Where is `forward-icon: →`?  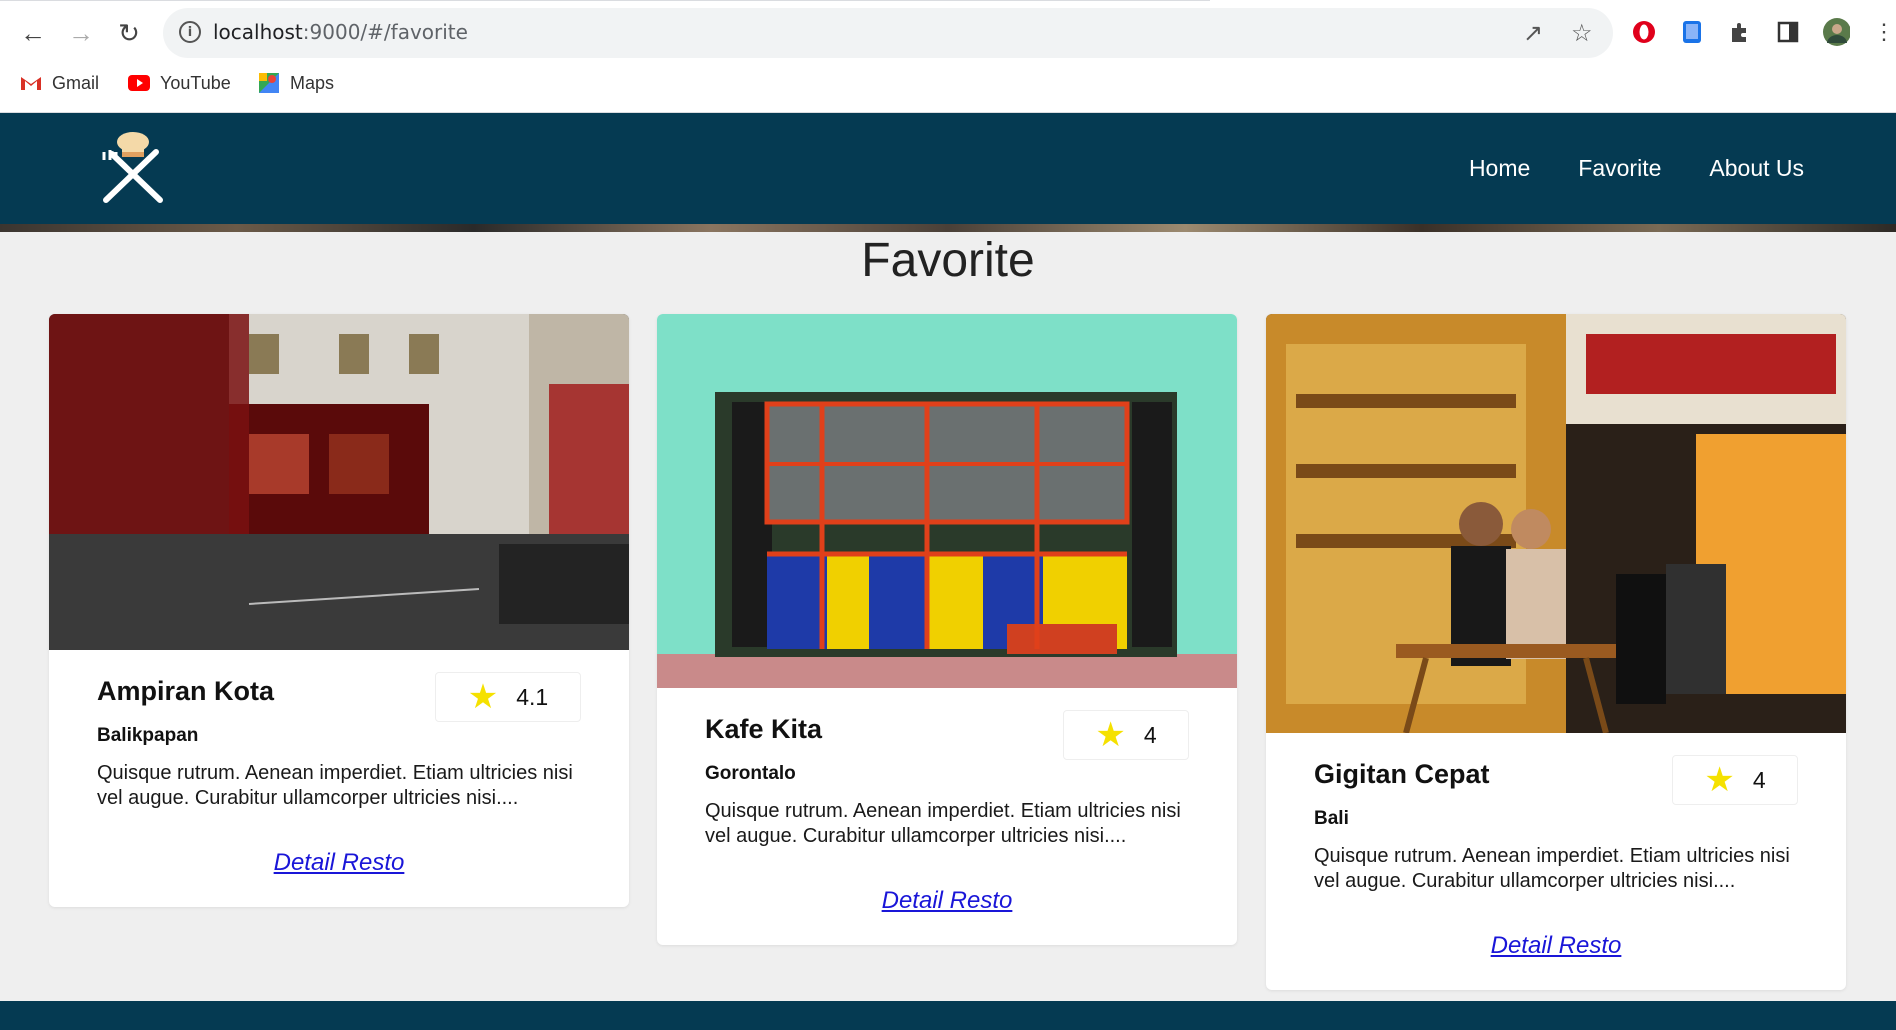 forward-icon: → is located at coordinates (81, 33).